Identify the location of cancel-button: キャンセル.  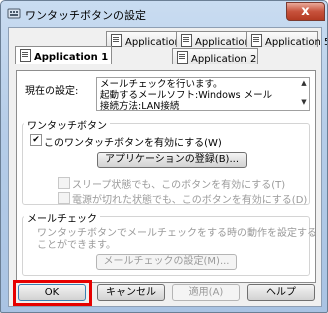
(131, 292).